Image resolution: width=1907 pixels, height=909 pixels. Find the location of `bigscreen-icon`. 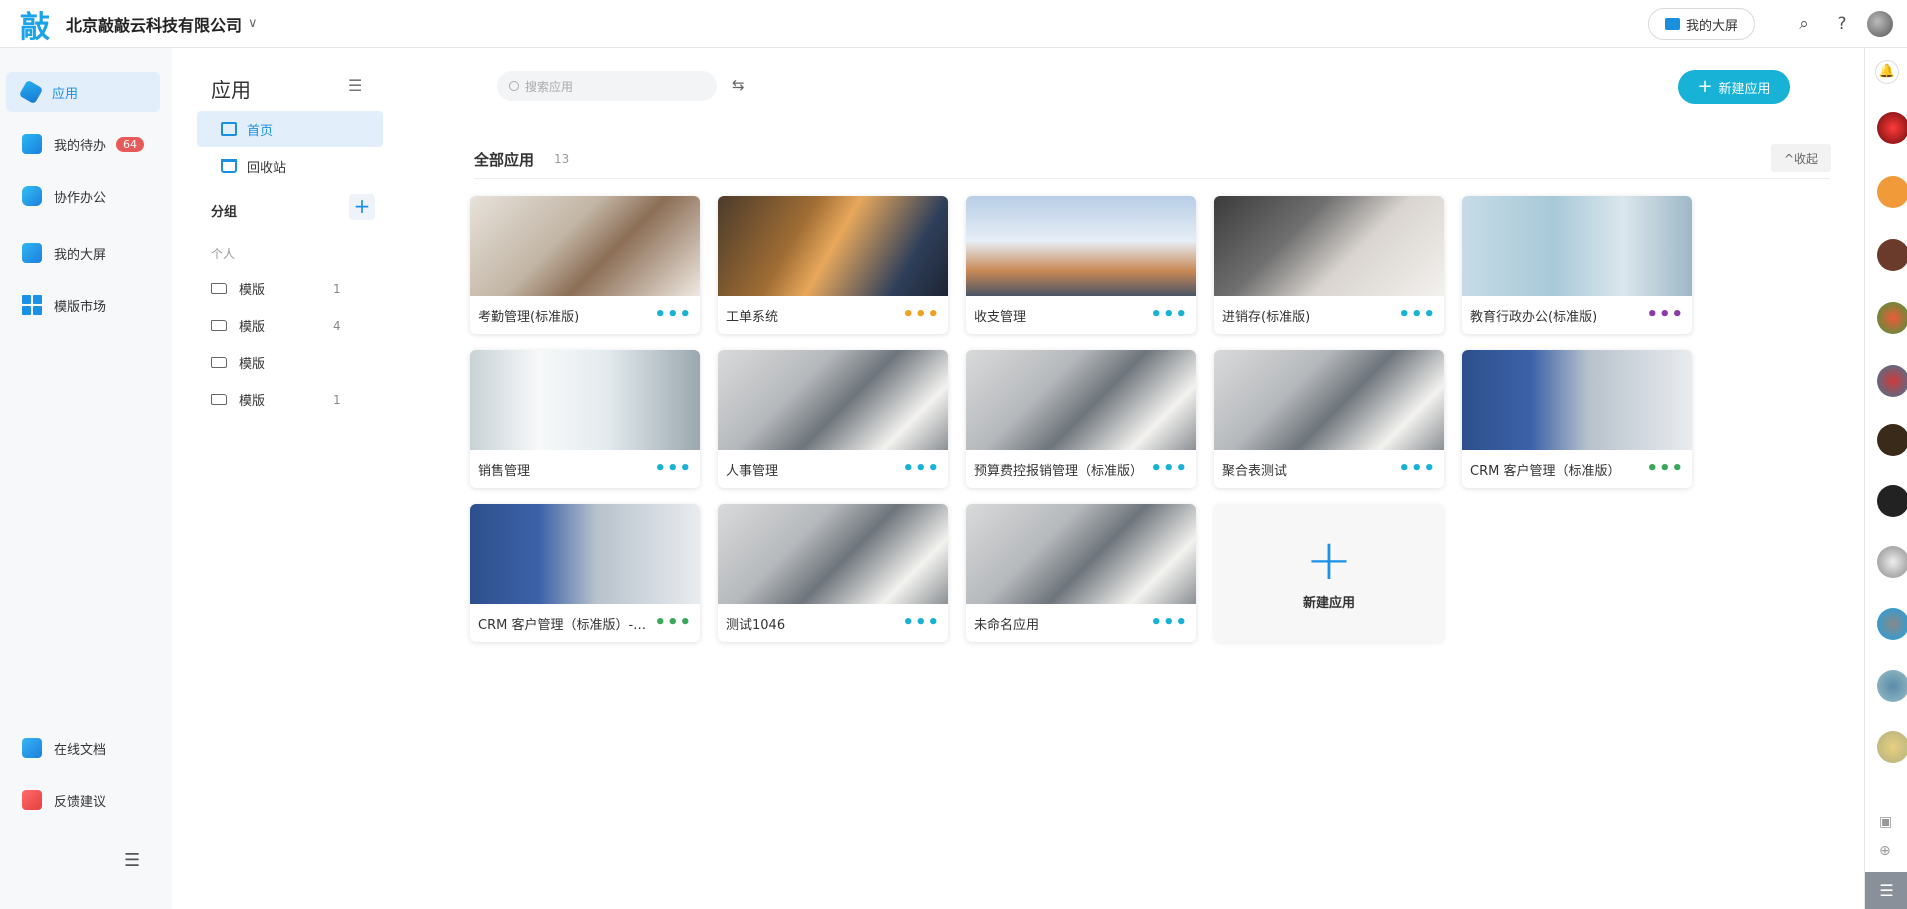

bigscreen-icon is located at coordinates (1672, 24).